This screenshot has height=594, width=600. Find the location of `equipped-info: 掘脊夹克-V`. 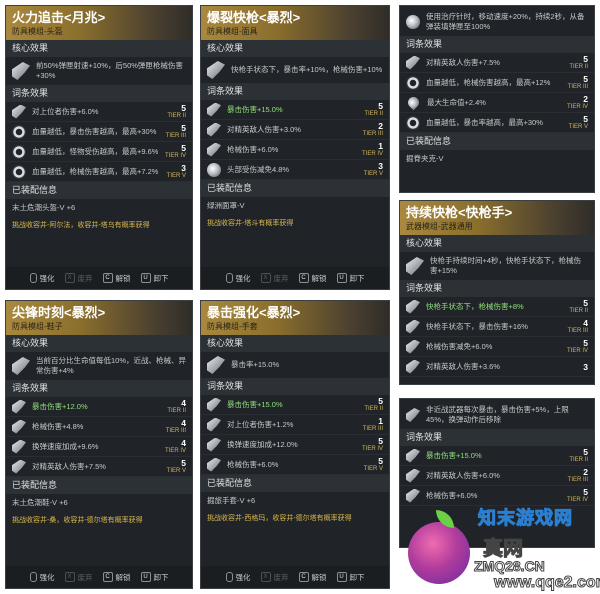

equipped-info: 掘脊夹克-V is located at coordinates (425, 158).